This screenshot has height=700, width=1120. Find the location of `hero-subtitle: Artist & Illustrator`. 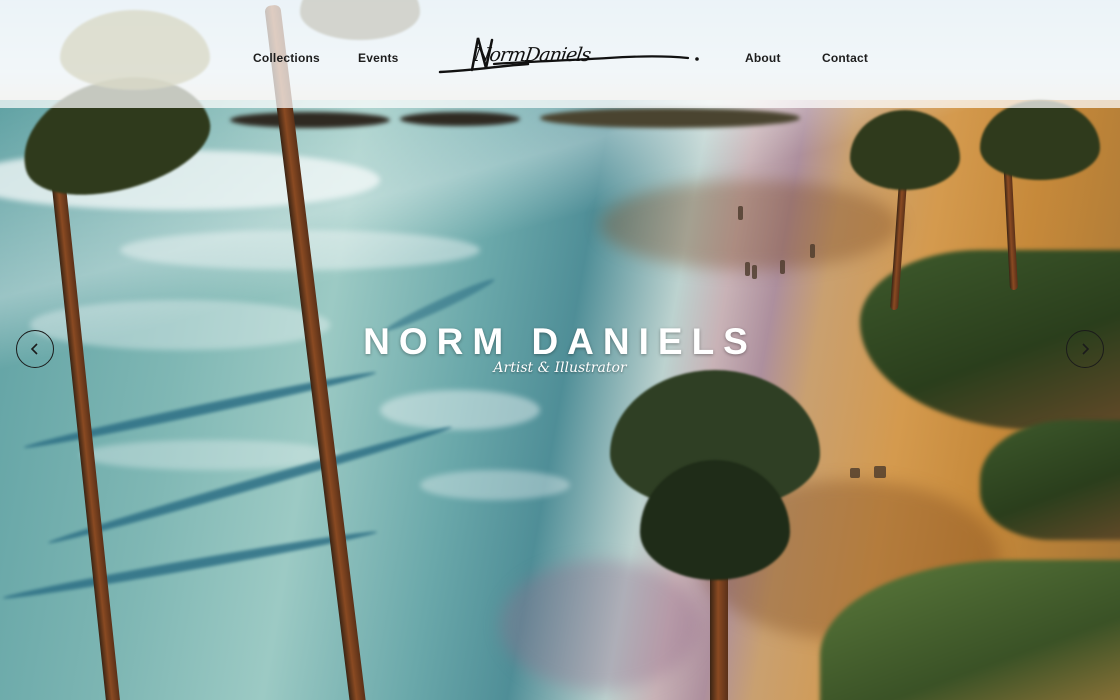

hero-subtitle: Artist & Illustrator is located at coordinates (560, 368).